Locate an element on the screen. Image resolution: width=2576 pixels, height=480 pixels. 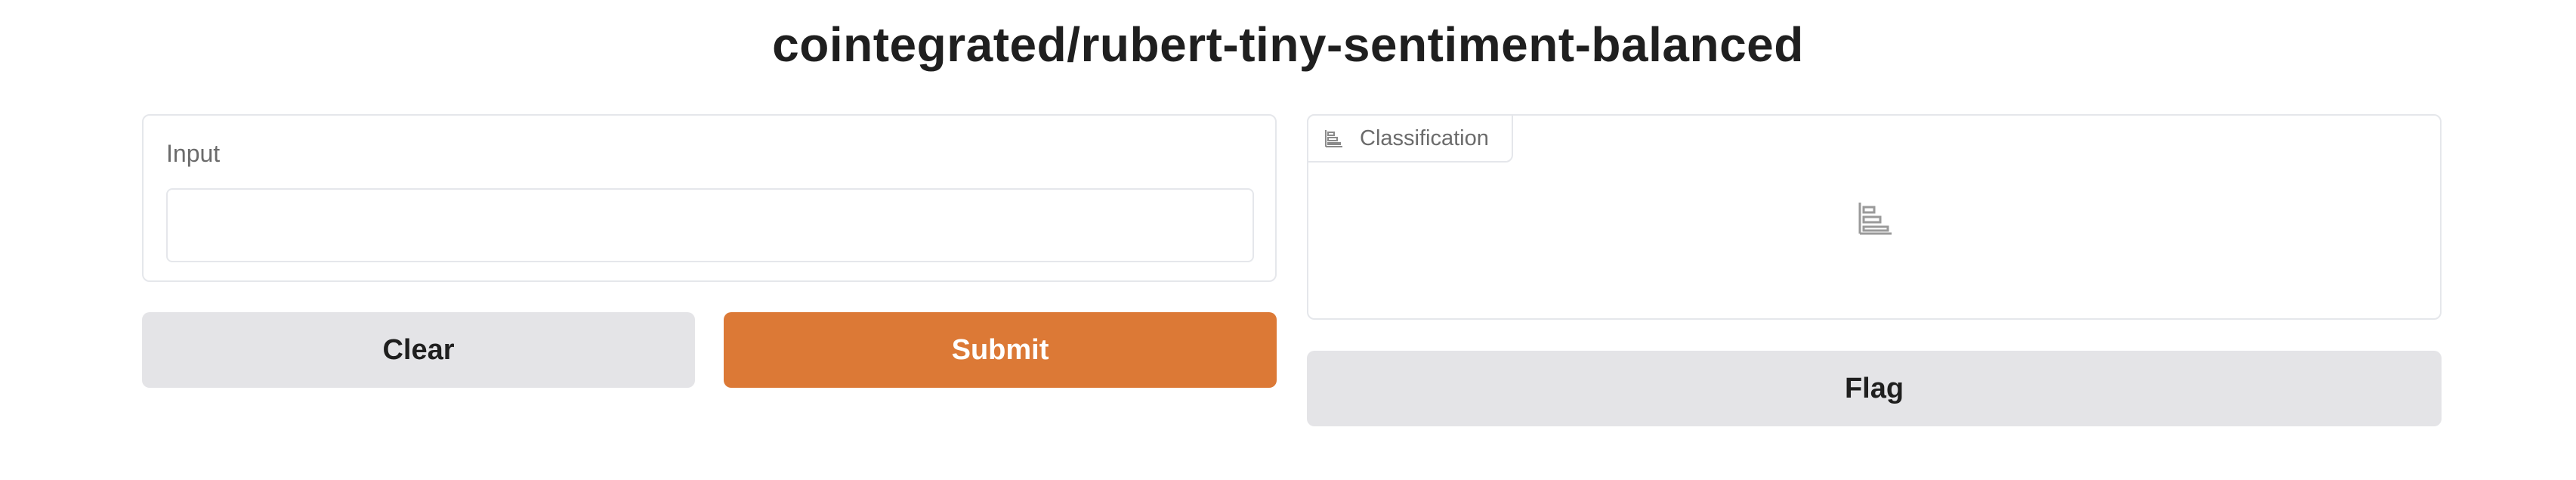
output-tab: Classification is located at coordinates (1410, 138).